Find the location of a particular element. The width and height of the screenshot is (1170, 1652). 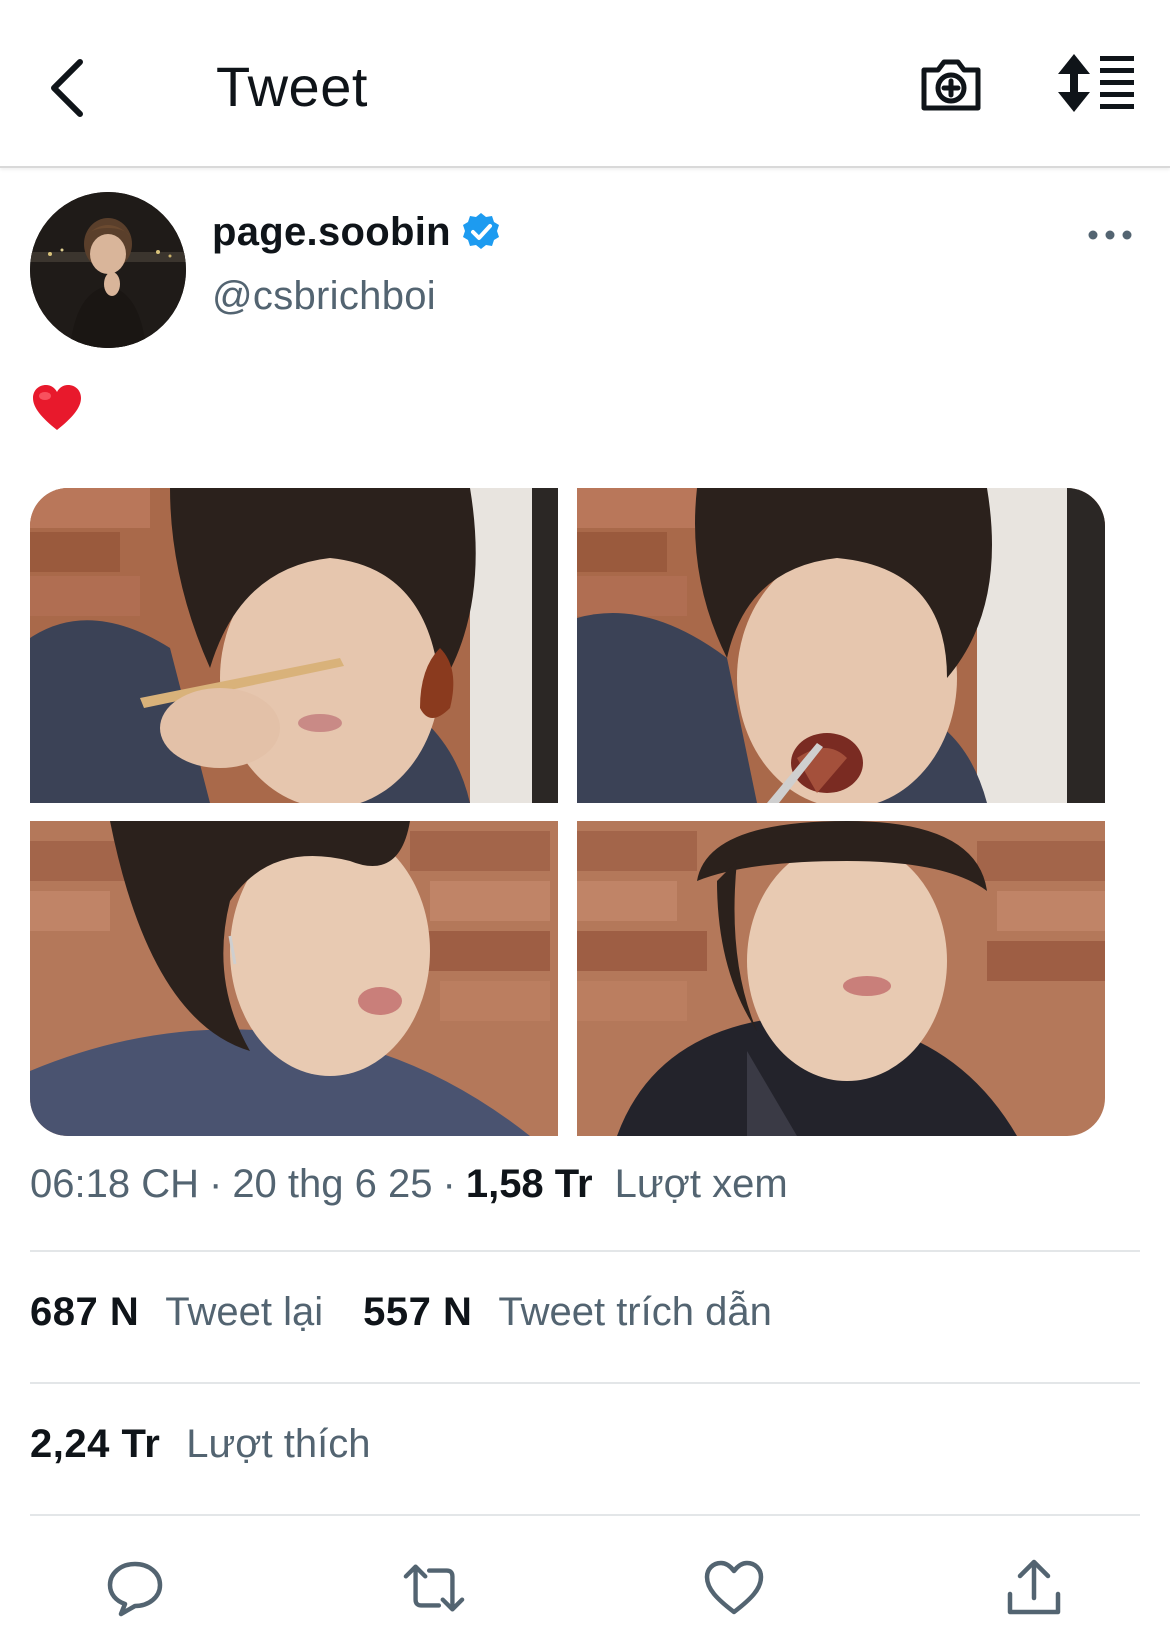

retweet-button is located at coordinates (434, 1588).